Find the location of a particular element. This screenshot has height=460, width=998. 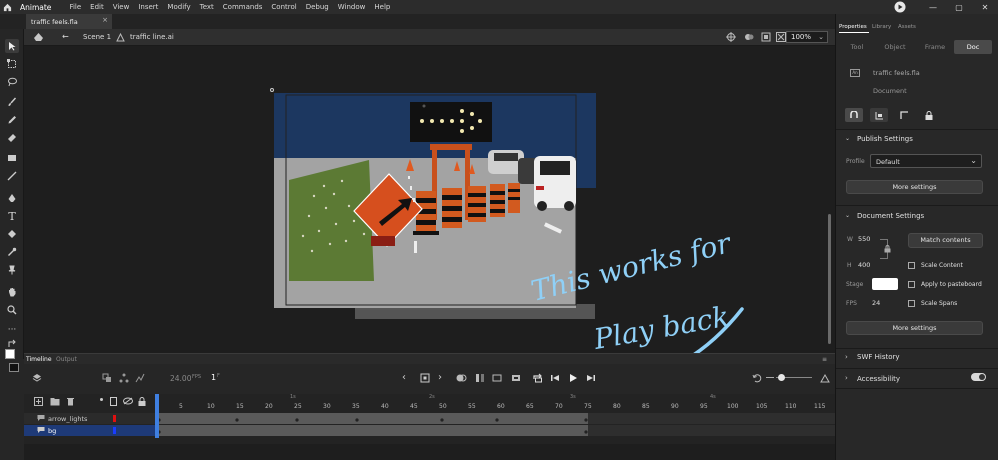

hand-tool-icon is located at coordinates (12, 292).